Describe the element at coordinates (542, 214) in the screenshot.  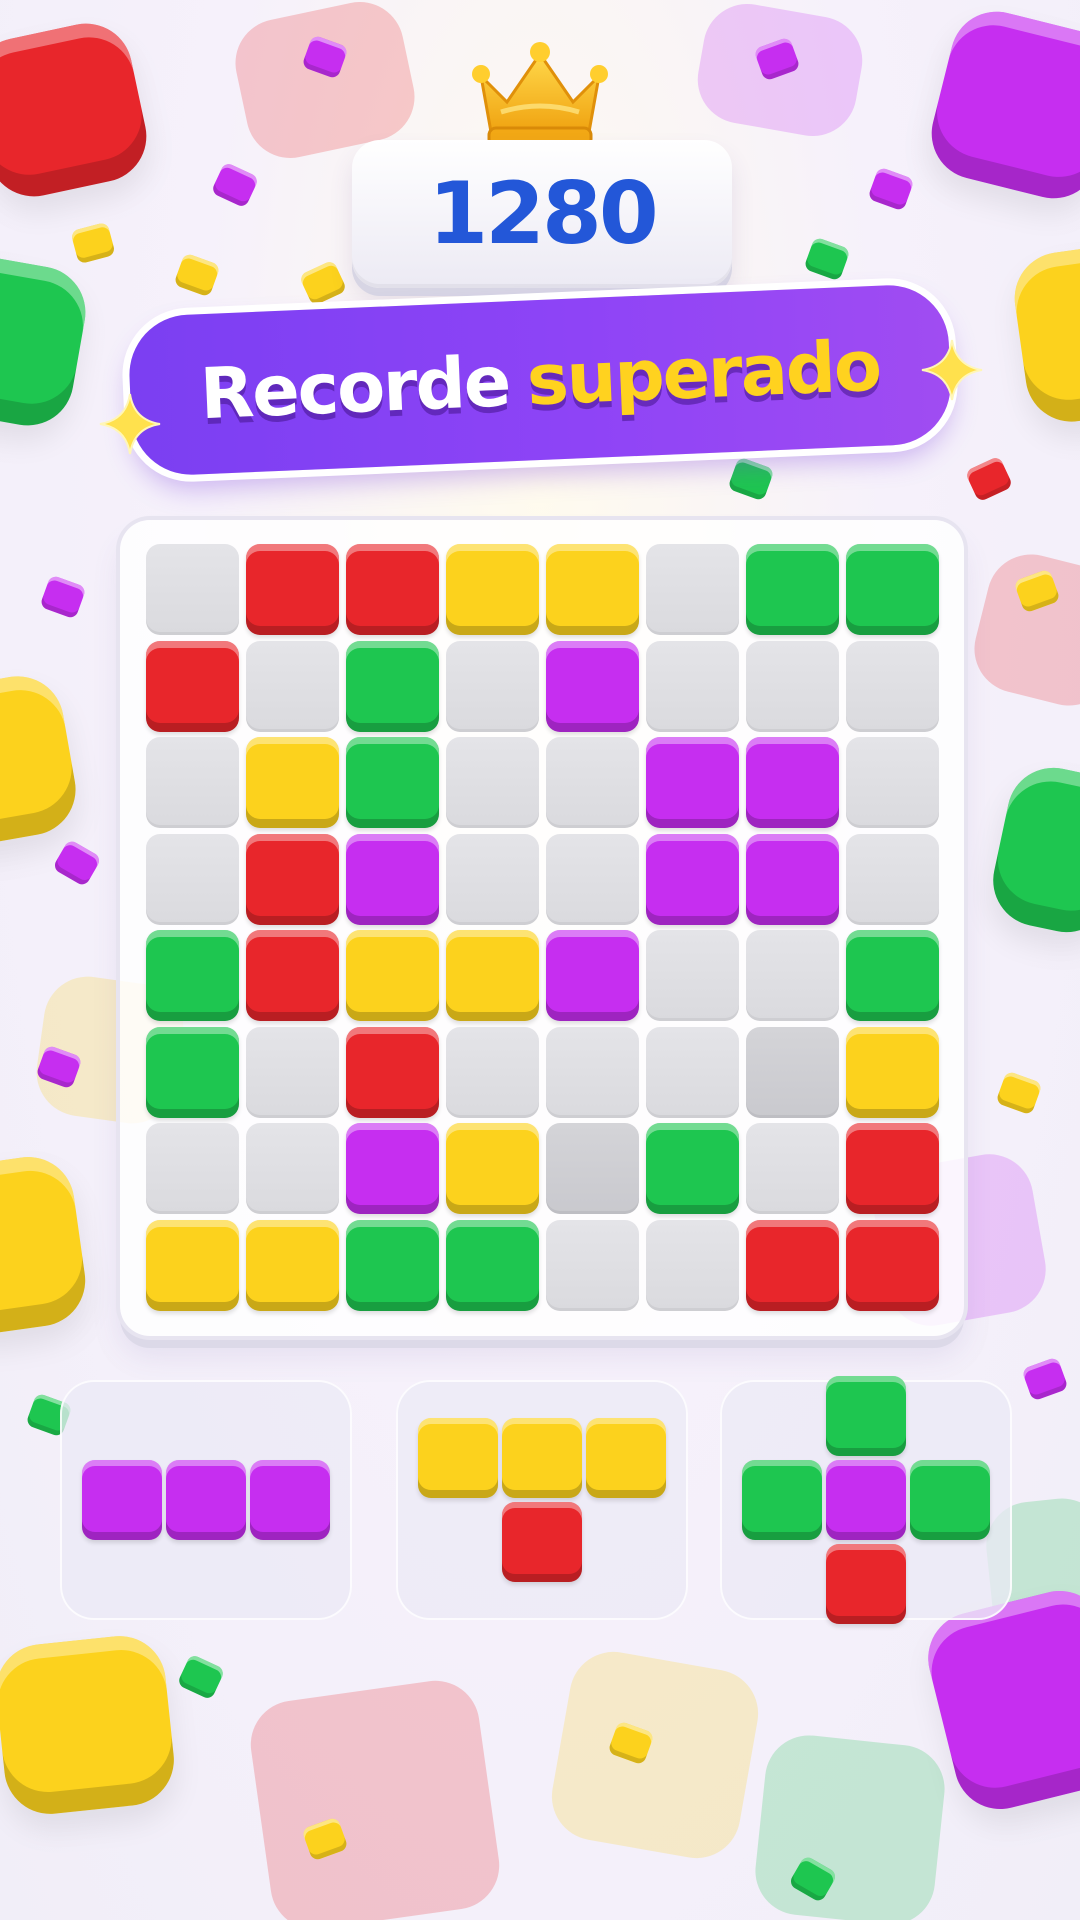
I see `score-panel: 1280` at that location.